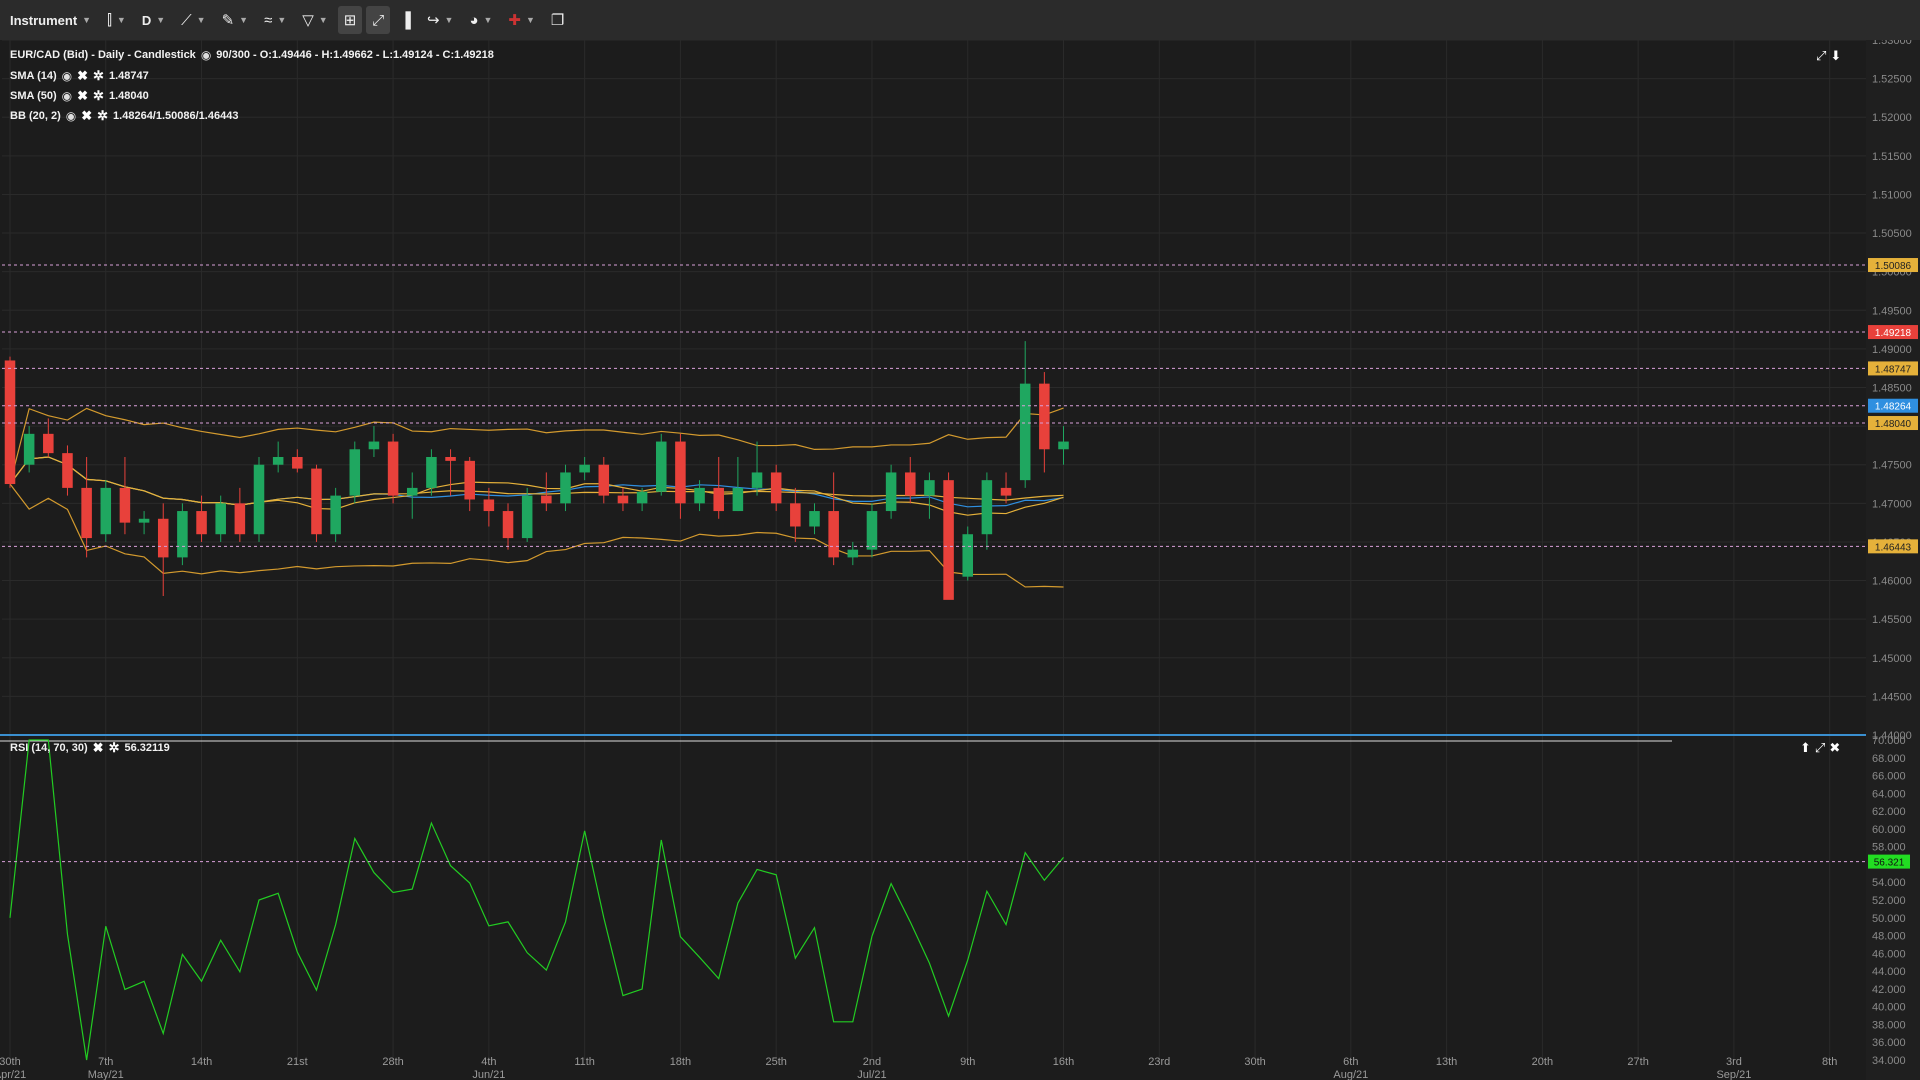 This screenshot has width=1920, height=1080. What do you see at coordinates (90, 748) in the screenshot?
I see `legend-rsi: RSI (14, 70, 30) ✖ ✲ 56.32119` at bounding box center [90, 748].